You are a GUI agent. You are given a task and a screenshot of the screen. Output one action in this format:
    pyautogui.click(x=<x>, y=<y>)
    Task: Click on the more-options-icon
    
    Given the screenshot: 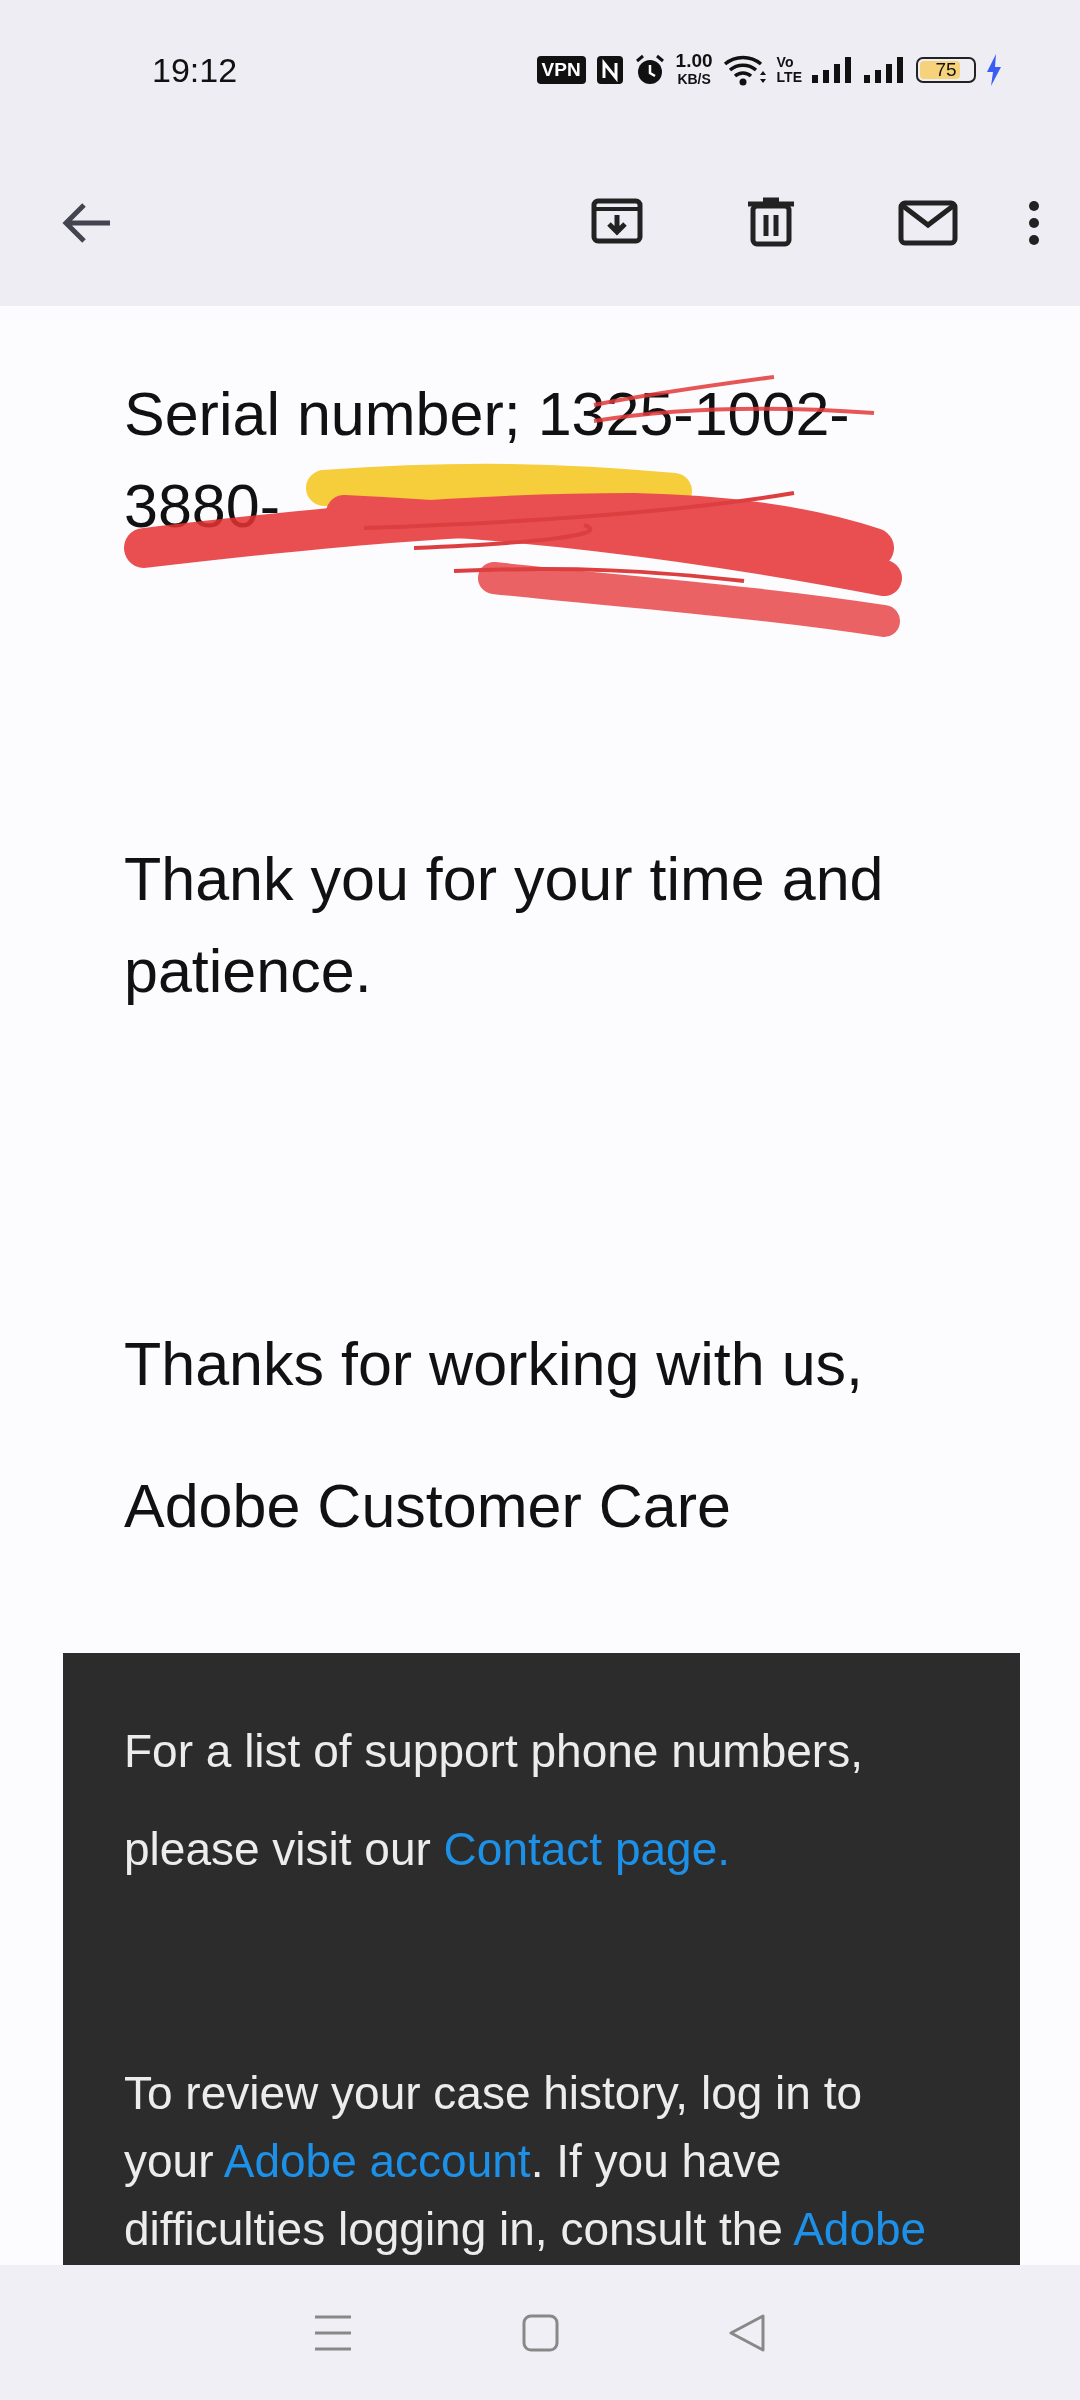 What is the action you would take?
    pyautogui.click(x=1034, y=223)
    